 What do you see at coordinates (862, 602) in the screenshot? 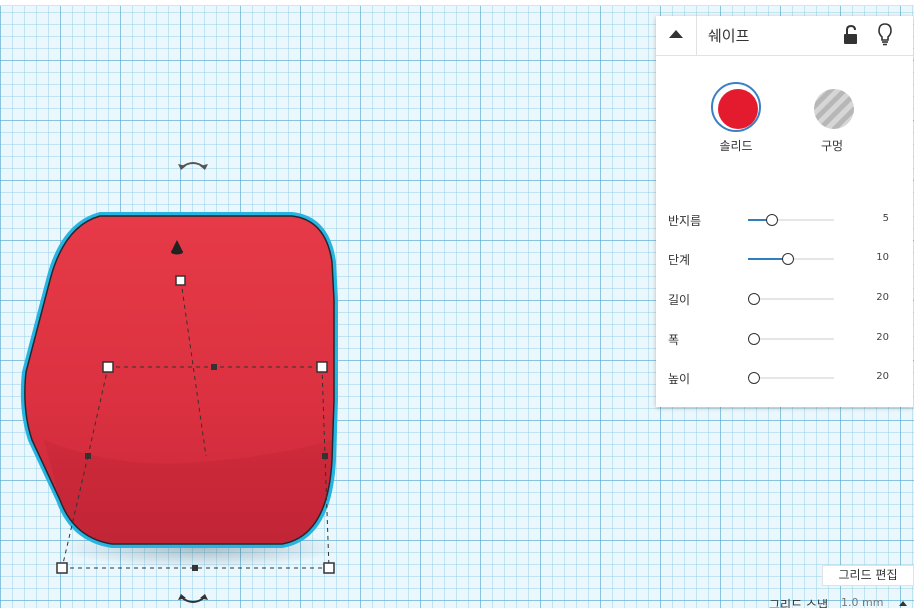
I see `snap-grid-value: 1.0 mm` at bounding box center [862, 602].